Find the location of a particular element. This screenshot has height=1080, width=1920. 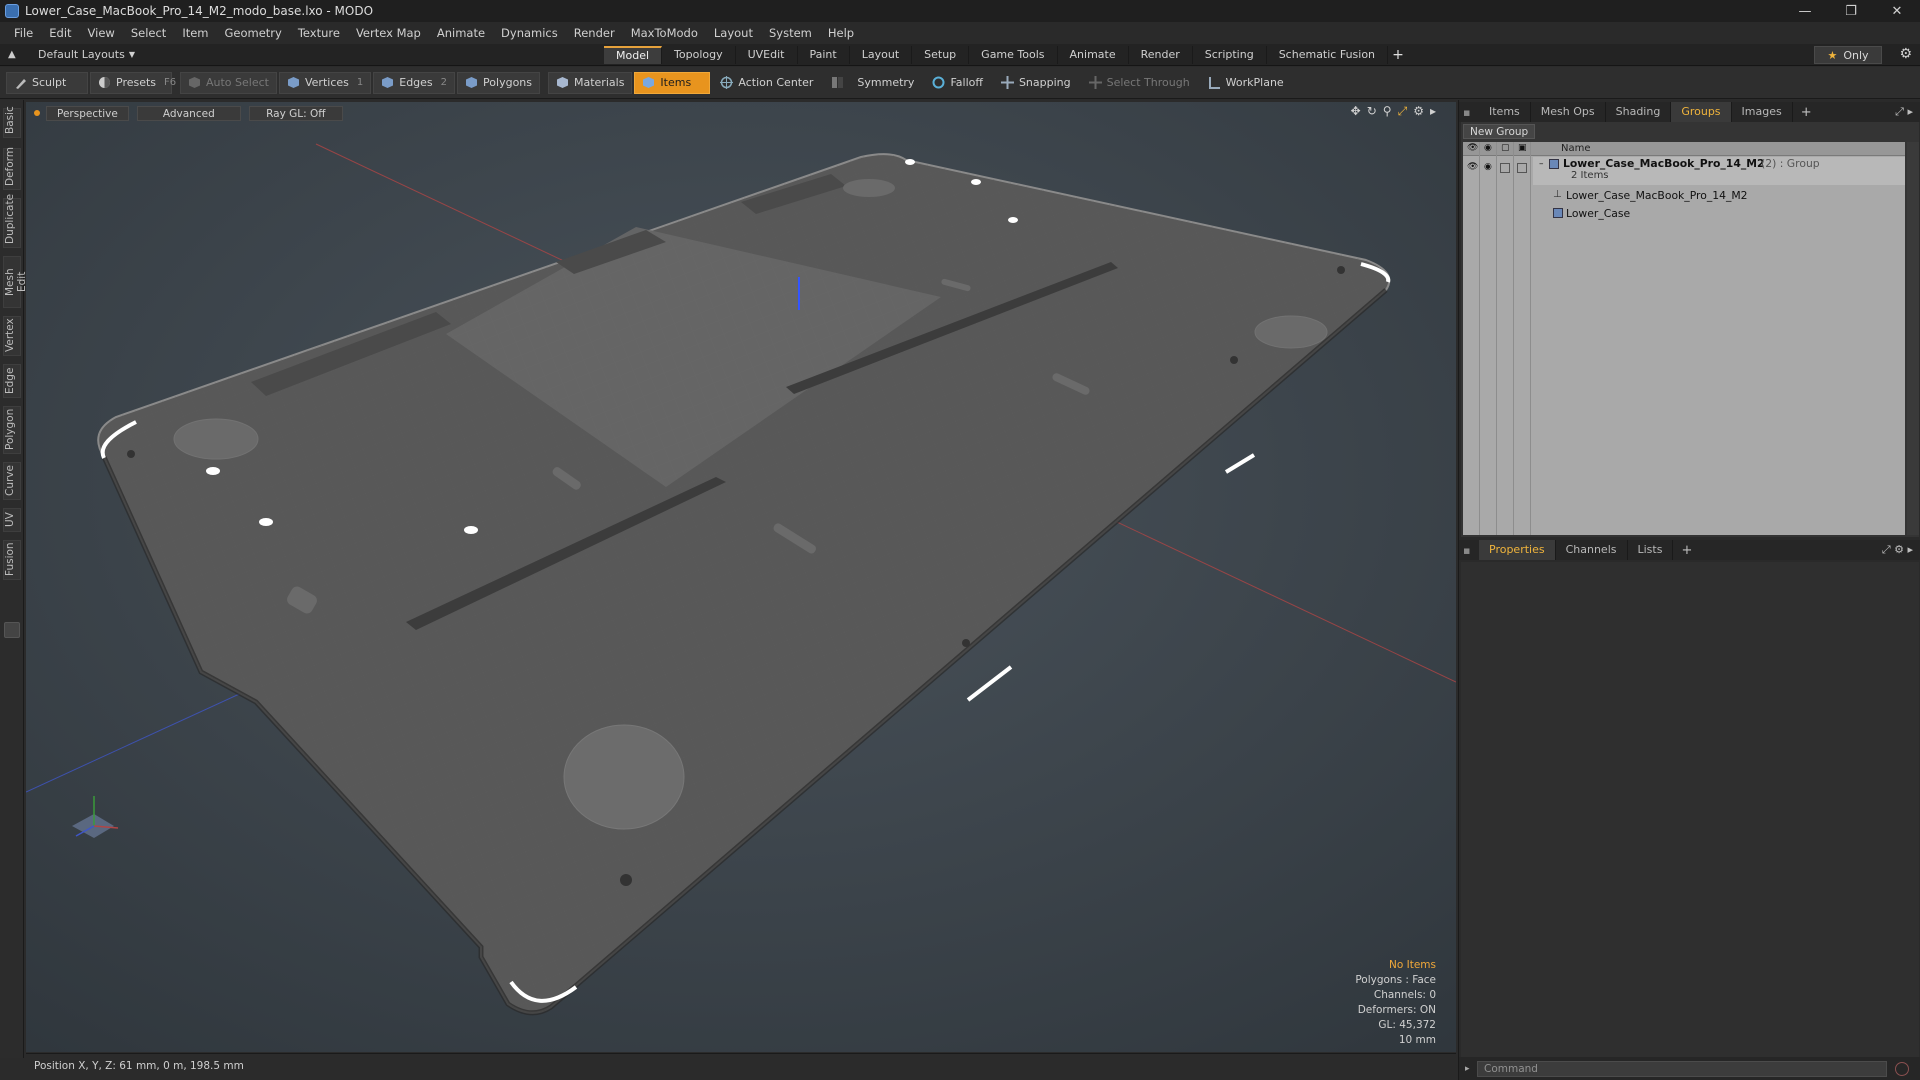

tab-images: Images is located at coordinates (1762, 112).